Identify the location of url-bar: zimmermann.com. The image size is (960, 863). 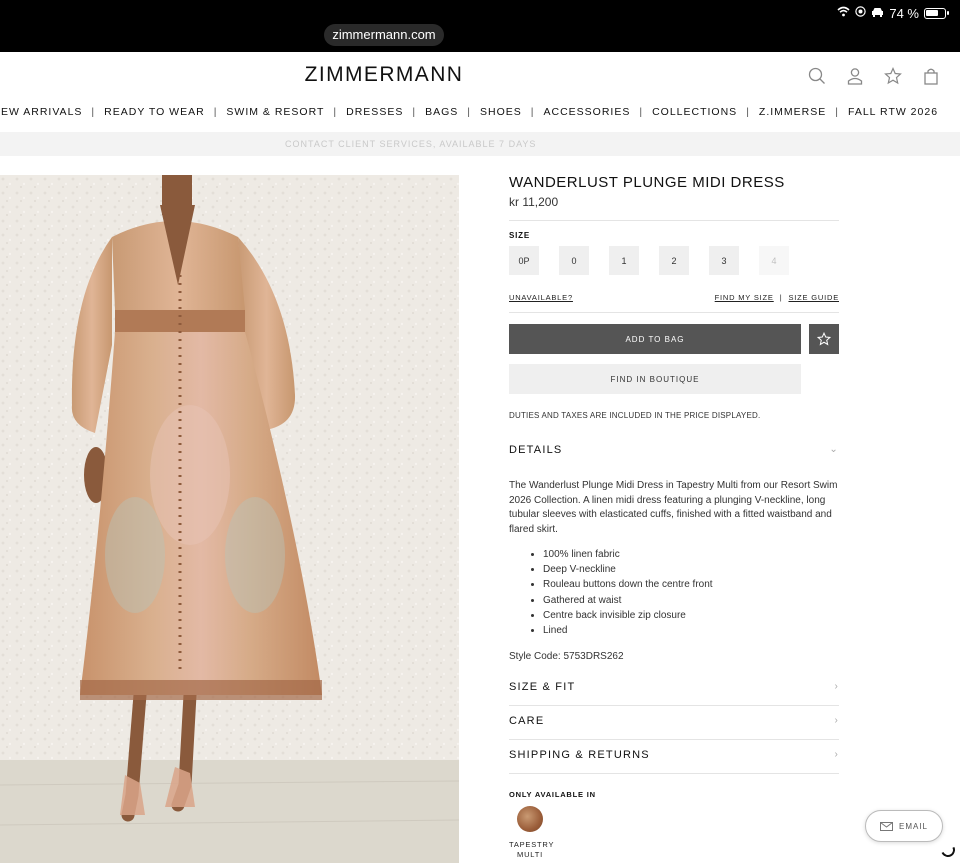
(384, 35).